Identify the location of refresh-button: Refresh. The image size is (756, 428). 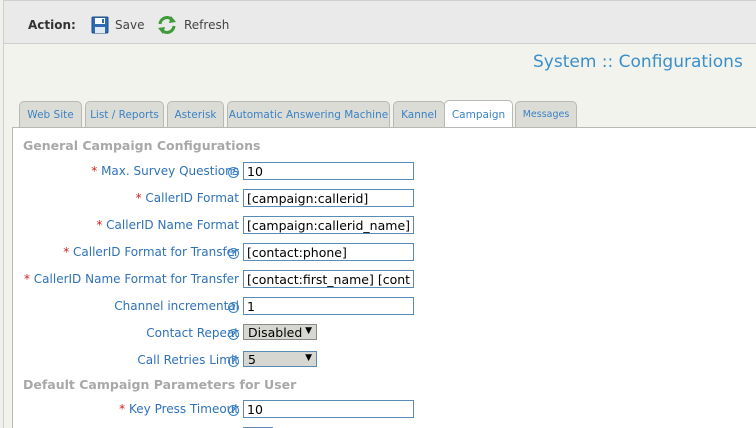
(192, 25).